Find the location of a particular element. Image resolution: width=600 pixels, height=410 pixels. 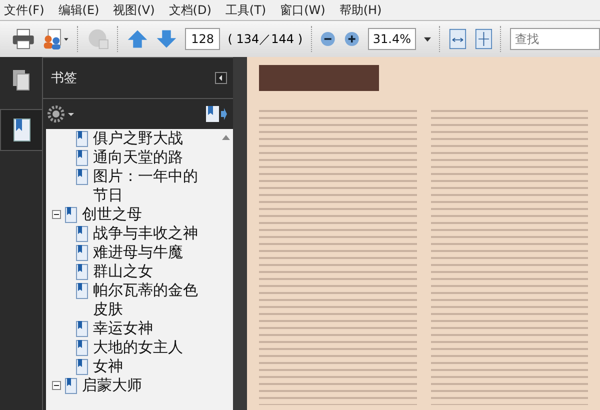

bookmark-item: 大地的女主人 is located at coordinates (132, 347).